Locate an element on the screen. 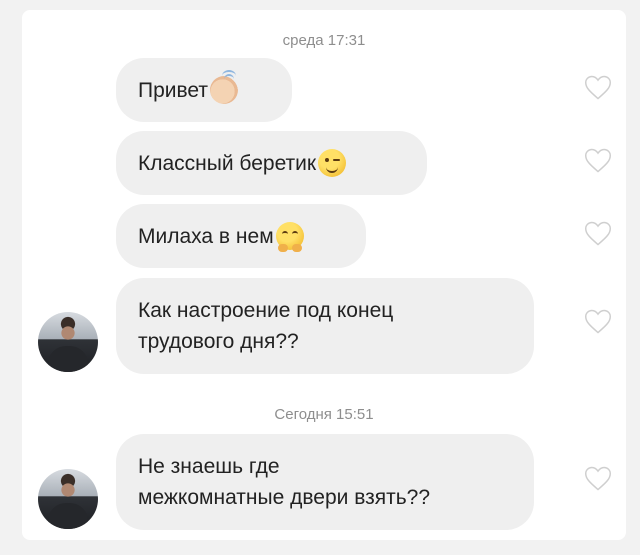 The width and height of the screenshot is (640, 555). message-text: Классный беретик is located at coordinates (227, 163).